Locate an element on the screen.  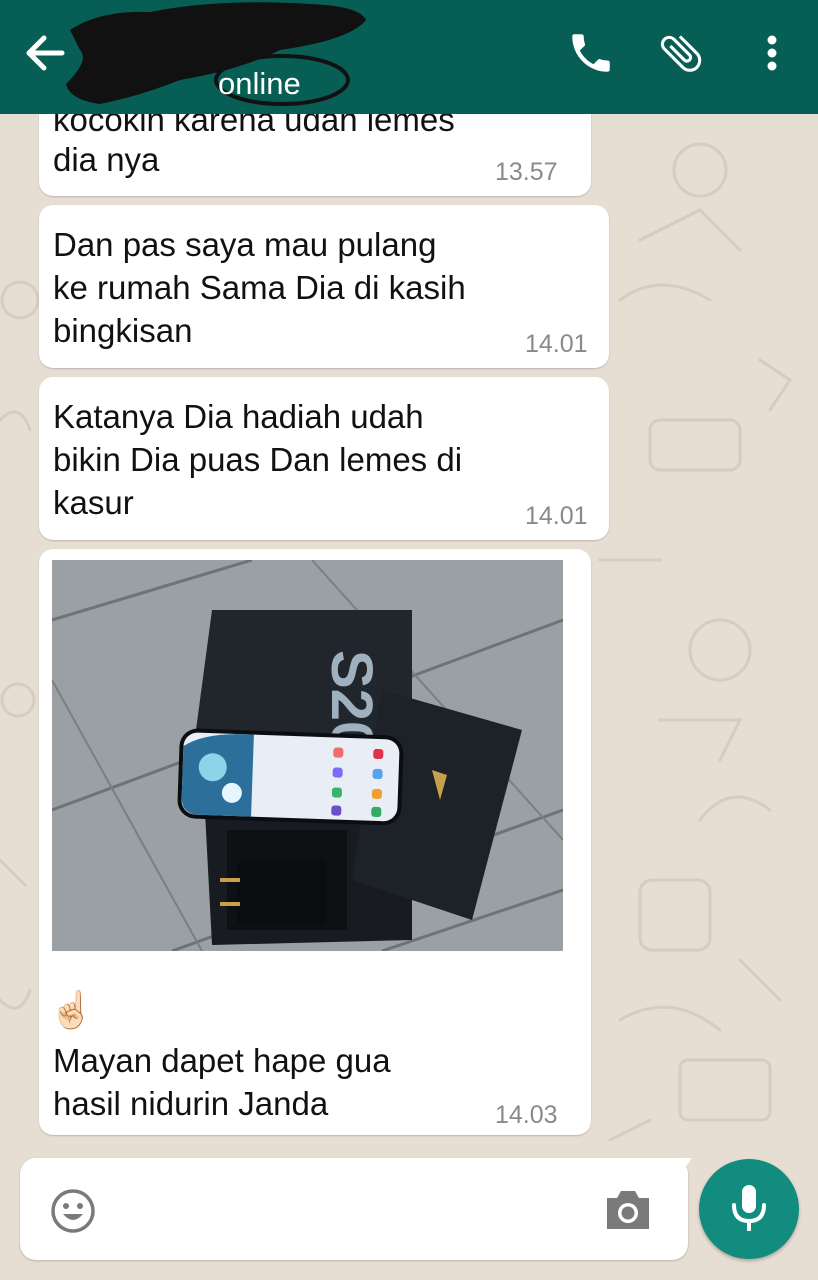
message-text: Mayan dapet hape gua hasil nidurin Janda is located at coordinates (222, 1082).